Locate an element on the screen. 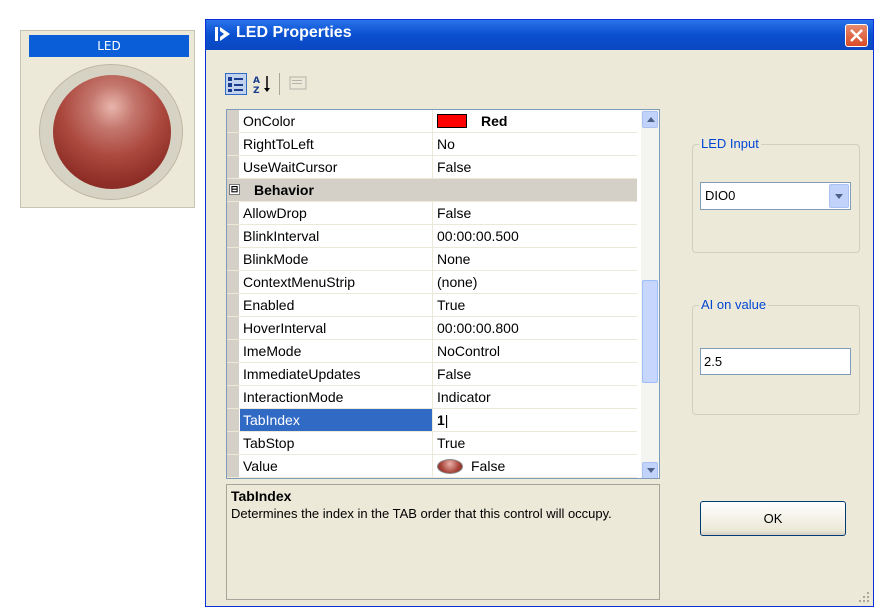 The height and width of the screenshot is (607, 878). property-row: HoverInterval 00:00:00.800 is located at coordinates (432, 328).